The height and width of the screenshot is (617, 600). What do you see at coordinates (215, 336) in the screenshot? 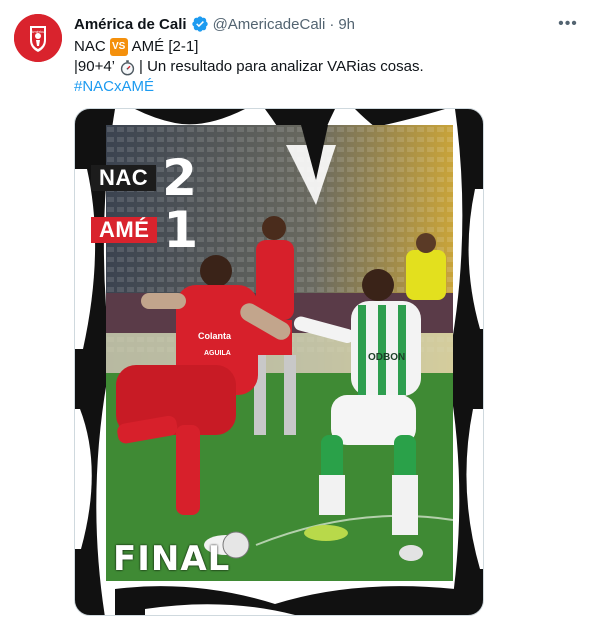
I see `jersey-sponsor-red: Colanta` at bounding box center [215, 336].